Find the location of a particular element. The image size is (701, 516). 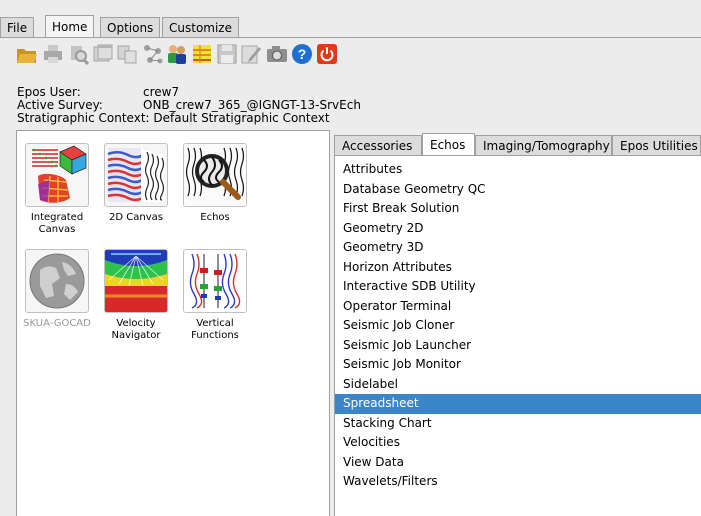

help-icon: ? is located at coordinates (302, 54).